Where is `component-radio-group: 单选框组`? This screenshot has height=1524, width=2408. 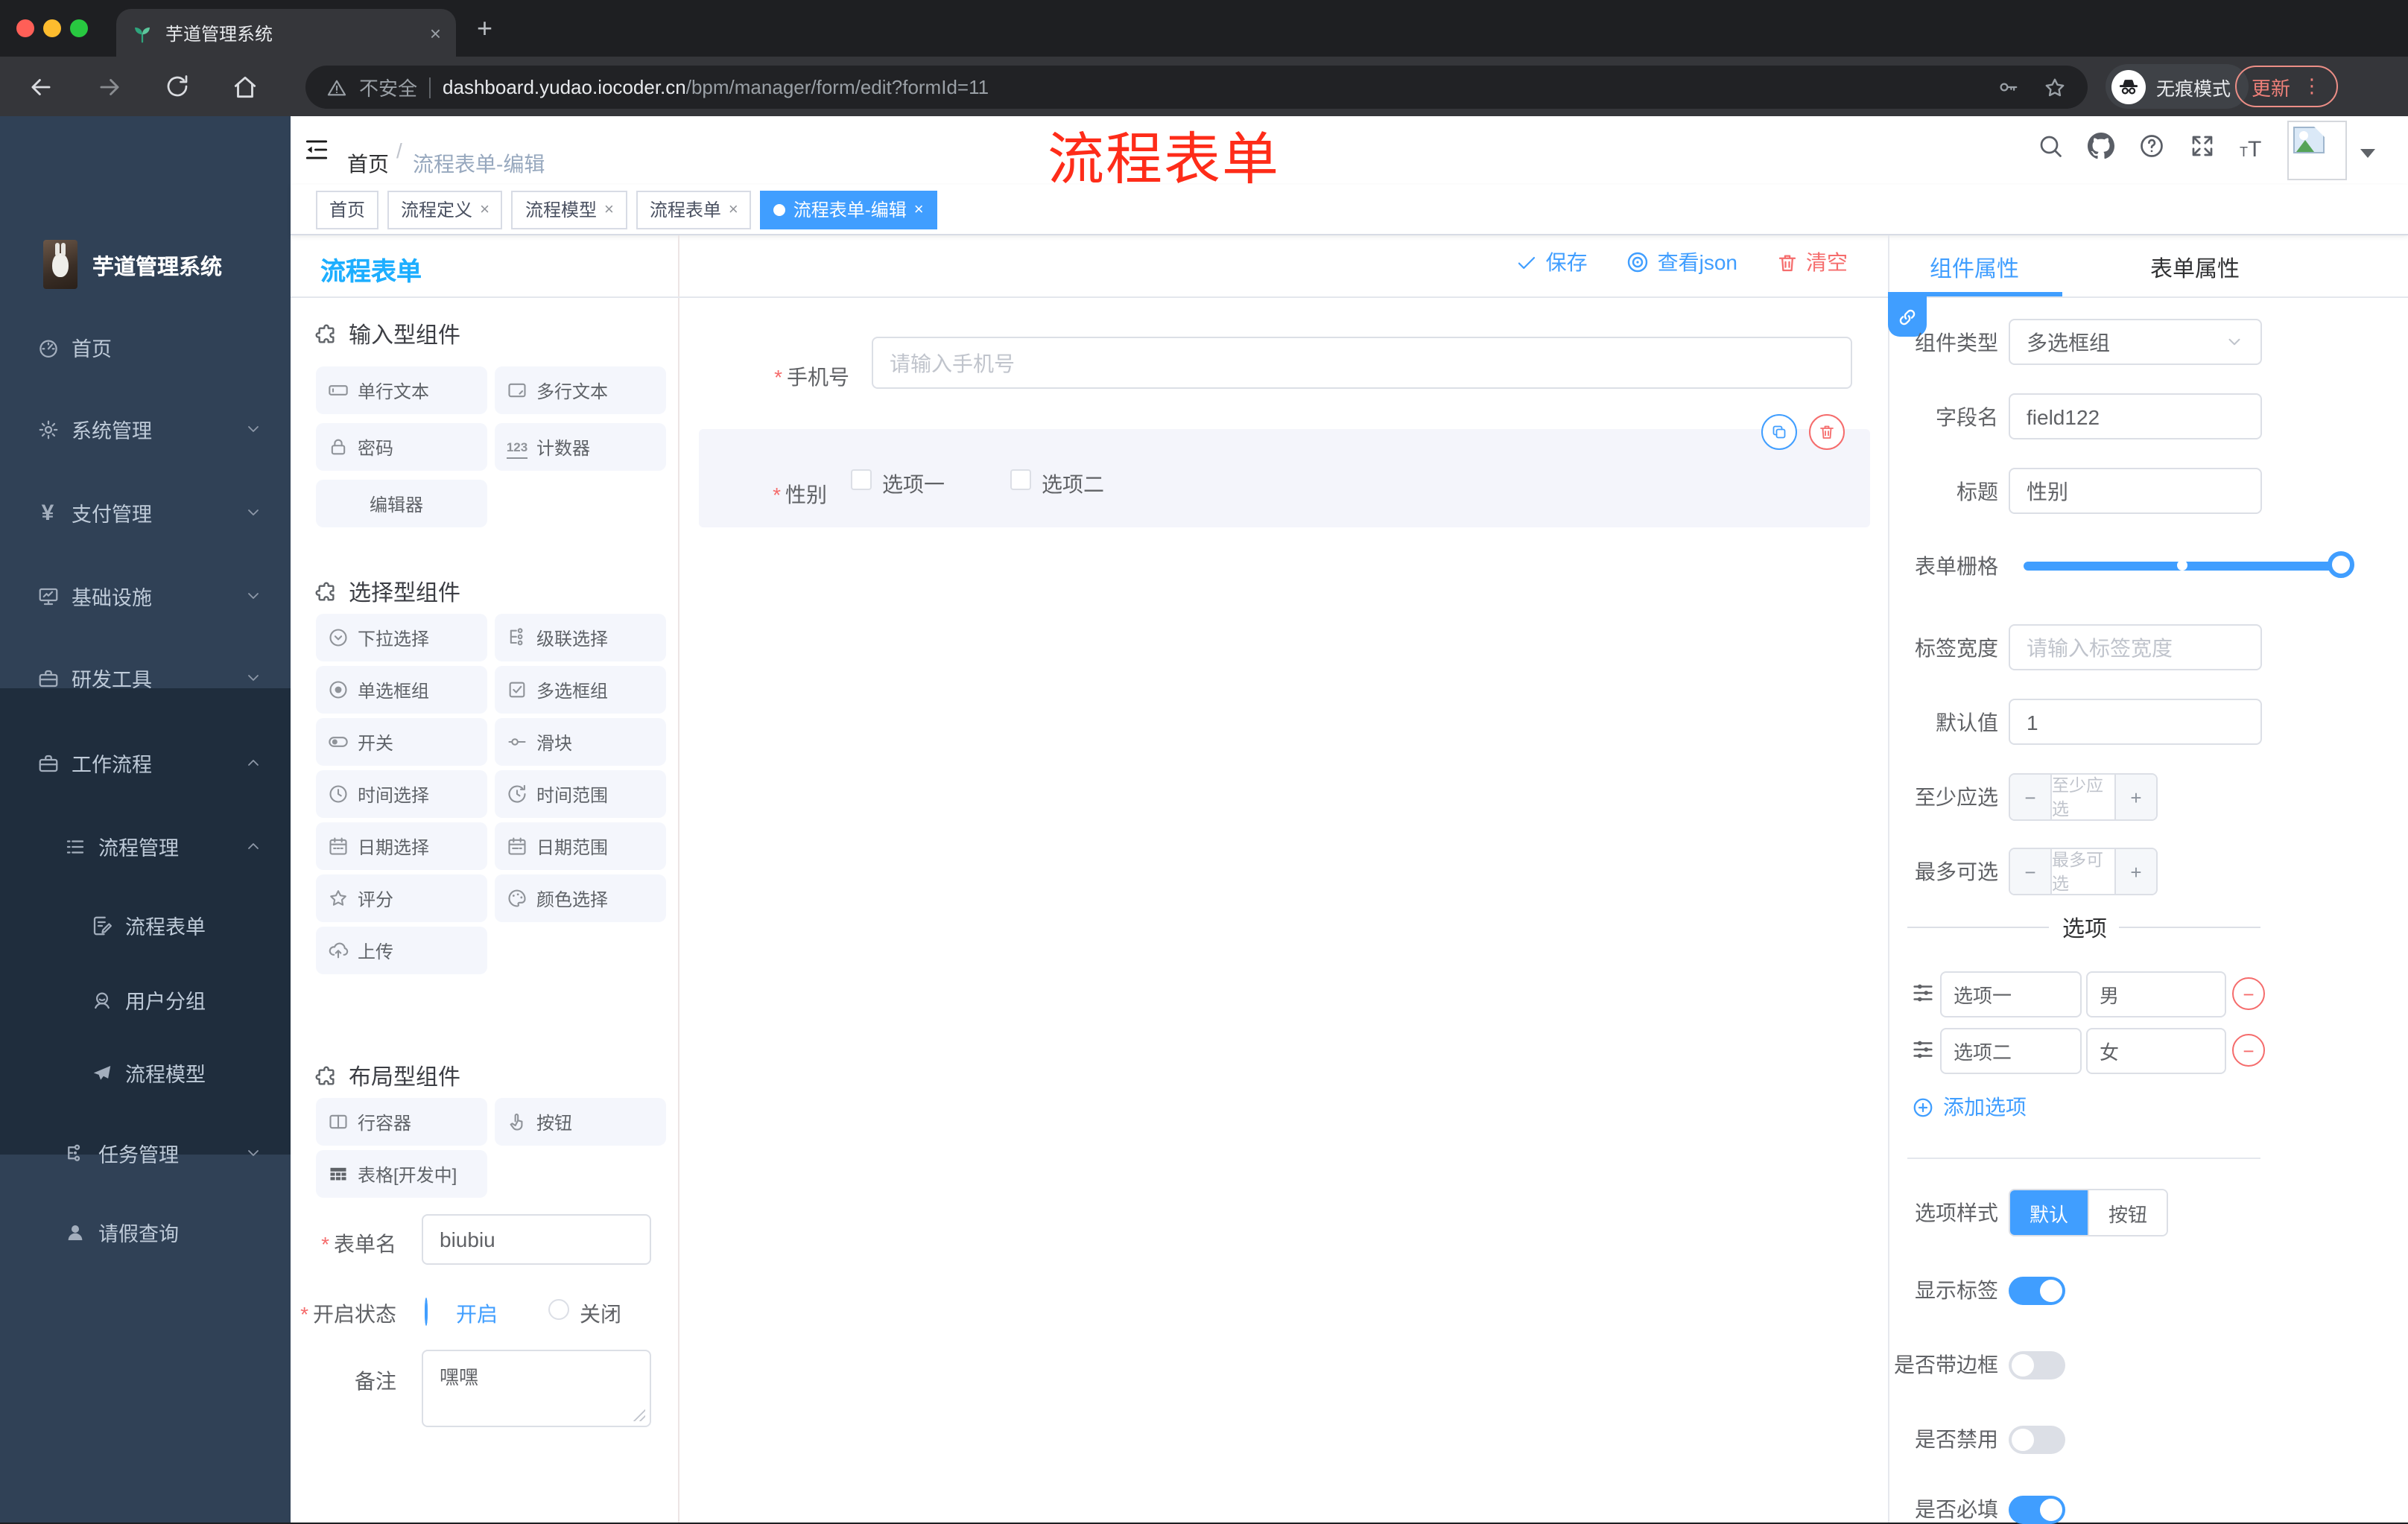
component-radio-group: 单选框组 is located at coordinates (401, 690).